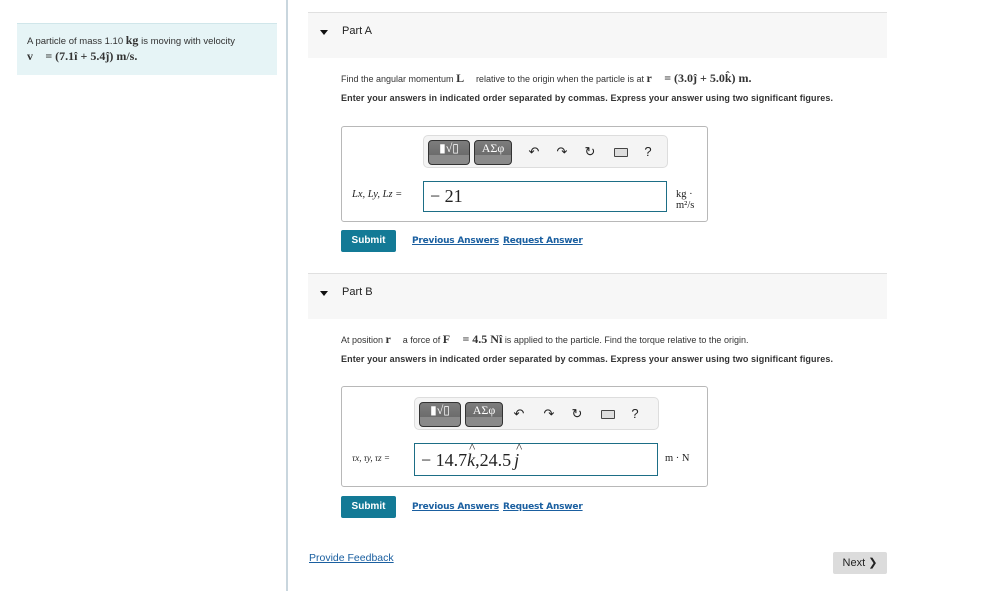  I want to click on part-b-input-label: τx, τy, τz =, so click(371, 458).